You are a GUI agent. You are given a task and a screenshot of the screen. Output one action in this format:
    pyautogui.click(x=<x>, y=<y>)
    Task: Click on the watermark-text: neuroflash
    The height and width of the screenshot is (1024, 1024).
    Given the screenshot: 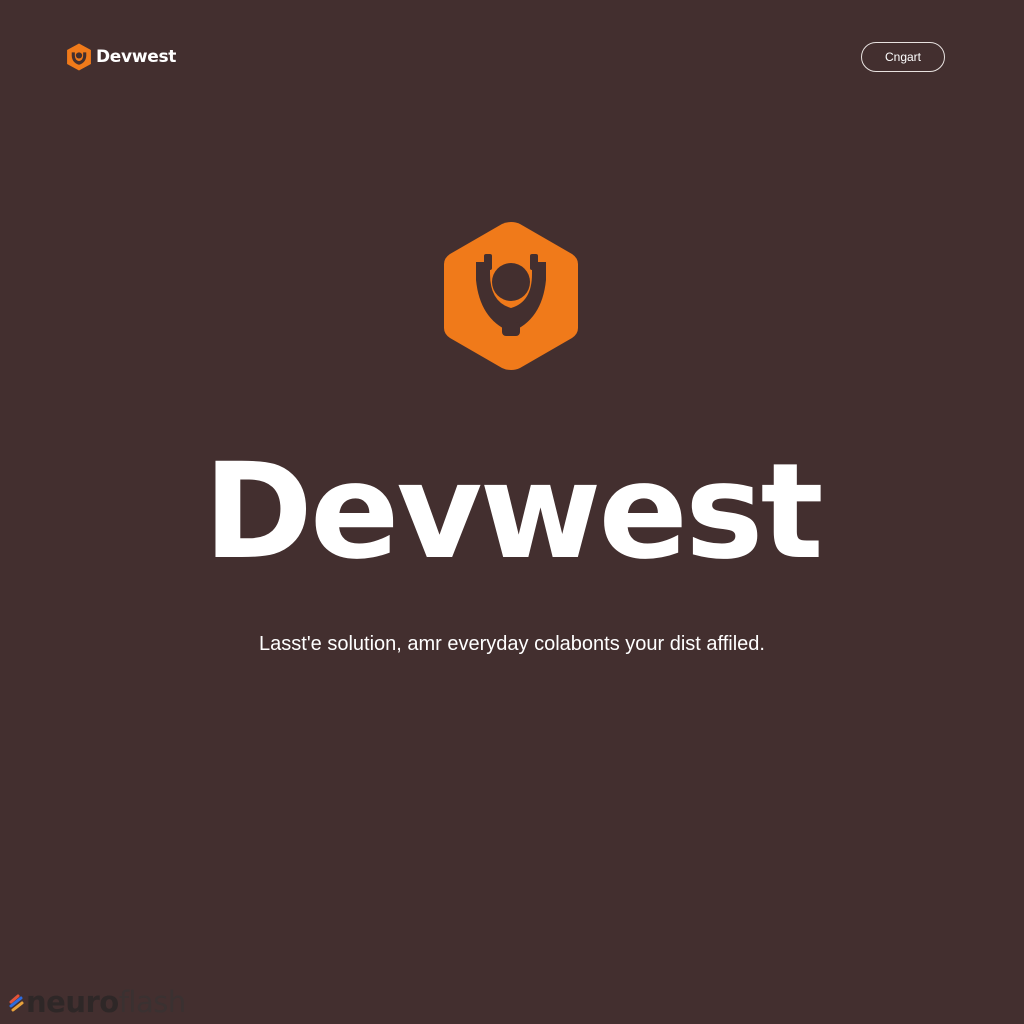 What is the action you would take?
    pyautogui.click(x=106, y=1002)
    